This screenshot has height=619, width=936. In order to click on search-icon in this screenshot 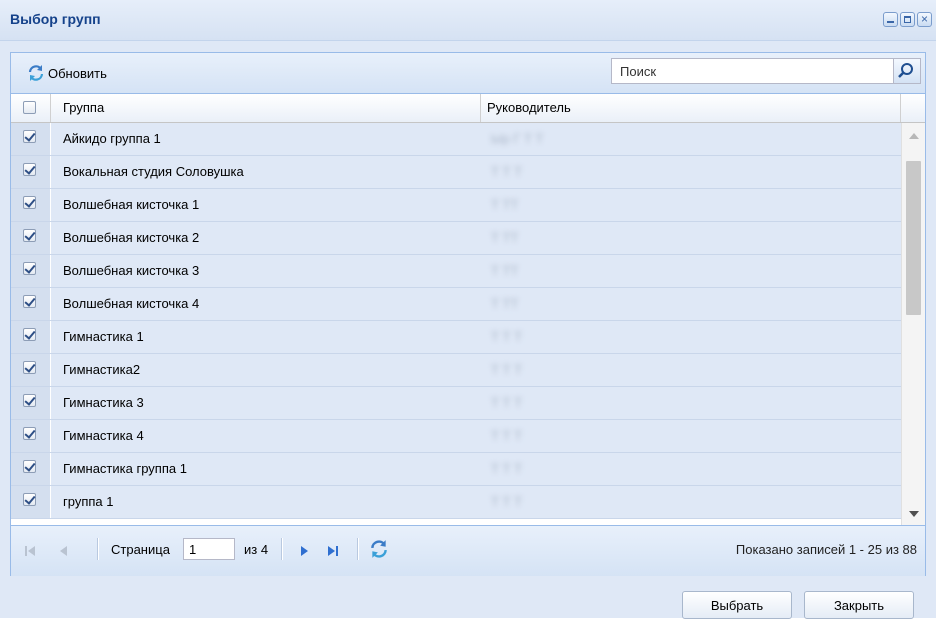, I will do `click(905, 70)`.